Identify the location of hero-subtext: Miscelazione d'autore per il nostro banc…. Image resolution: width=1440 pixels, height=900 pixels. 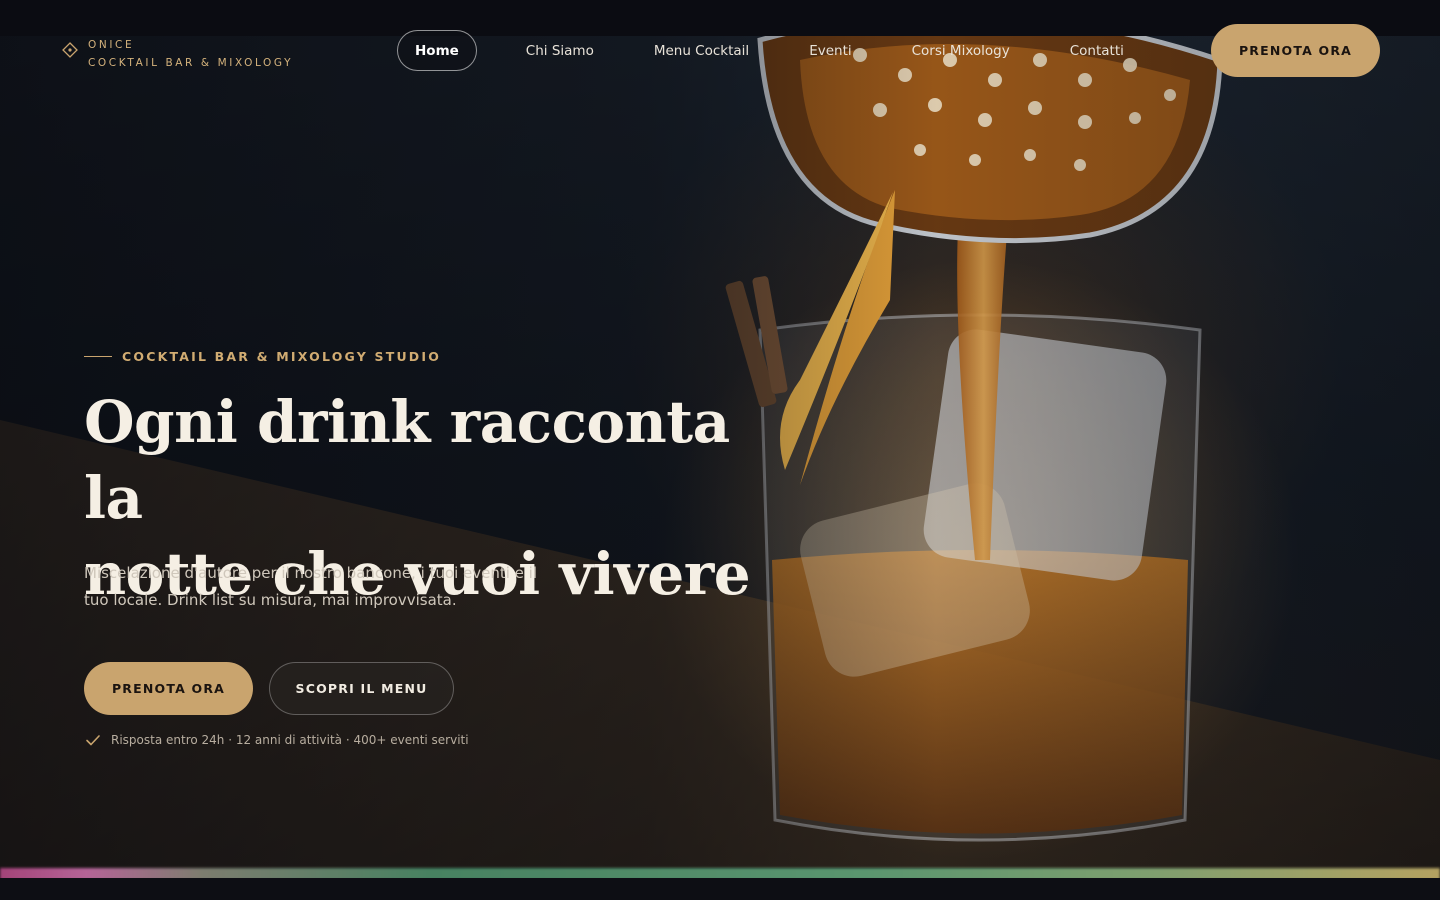
(311, 586).